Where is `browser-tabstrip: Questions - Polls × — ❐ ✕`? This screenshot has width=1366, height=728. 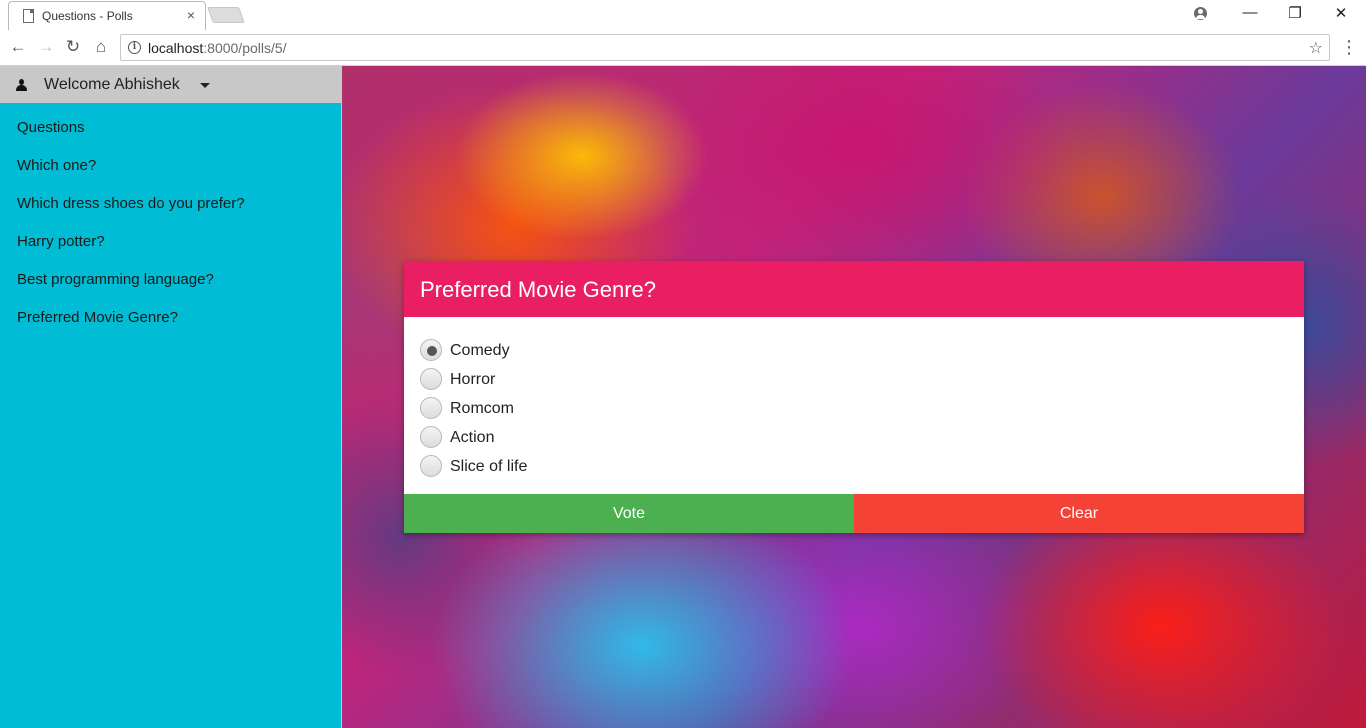
browser-tabstrip: Questions - Polls × — ❐ ✕ is located at coordinates (683, 15).